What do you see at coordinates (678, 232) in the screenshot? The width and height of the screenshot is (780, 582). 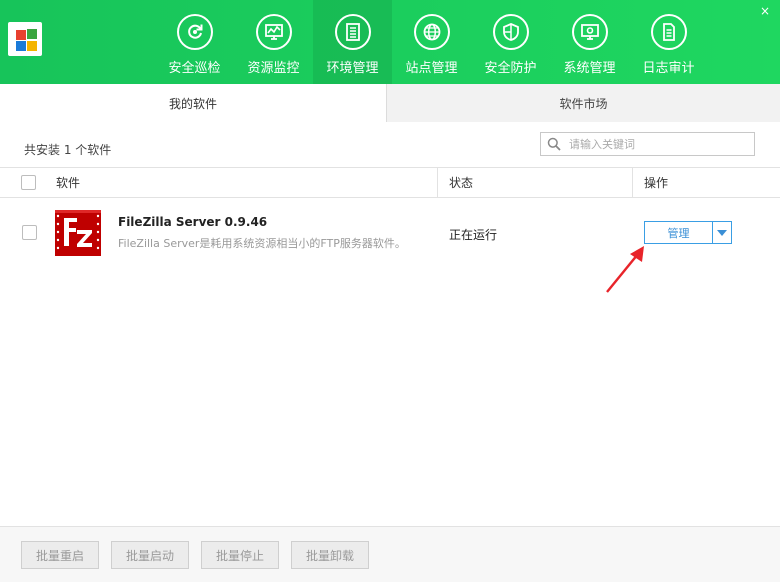 I see `manage-button: 管理` at bounding box center [678, 232].